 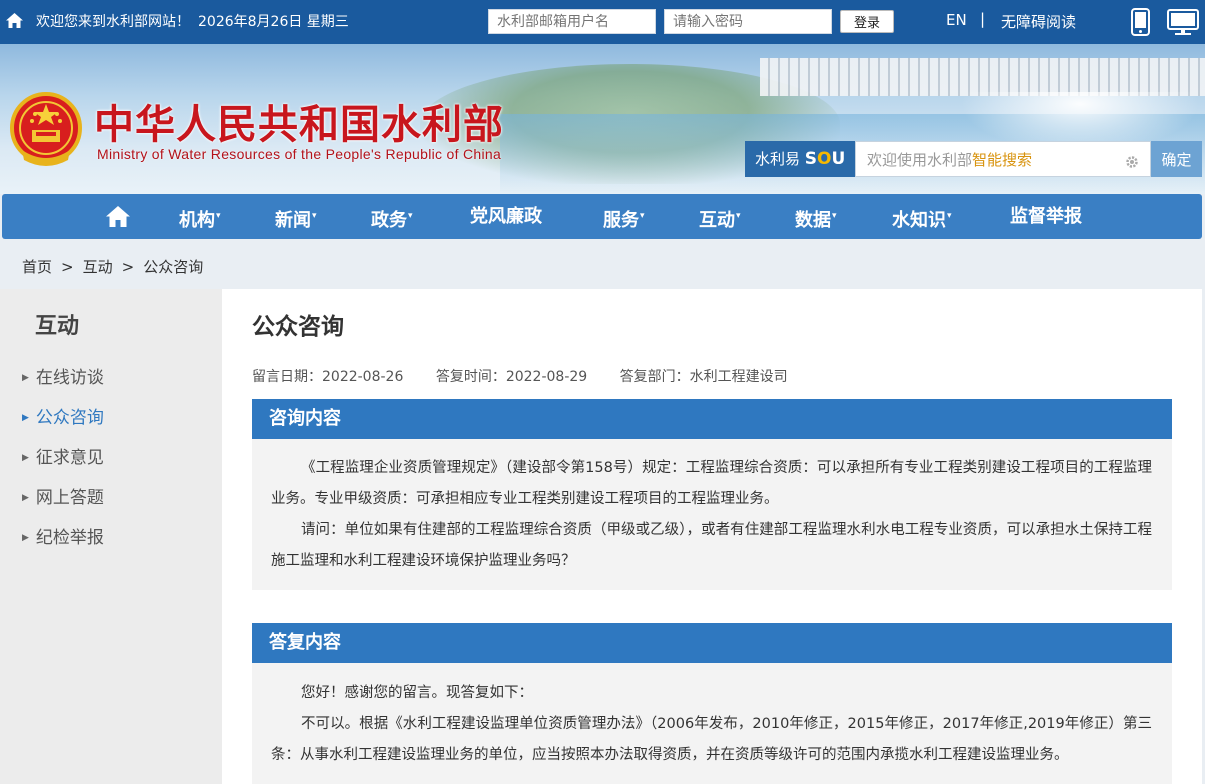 I want to click on breadcrumb: 首页 > 互动 > 公众咨询, so click(x=112, y=266).